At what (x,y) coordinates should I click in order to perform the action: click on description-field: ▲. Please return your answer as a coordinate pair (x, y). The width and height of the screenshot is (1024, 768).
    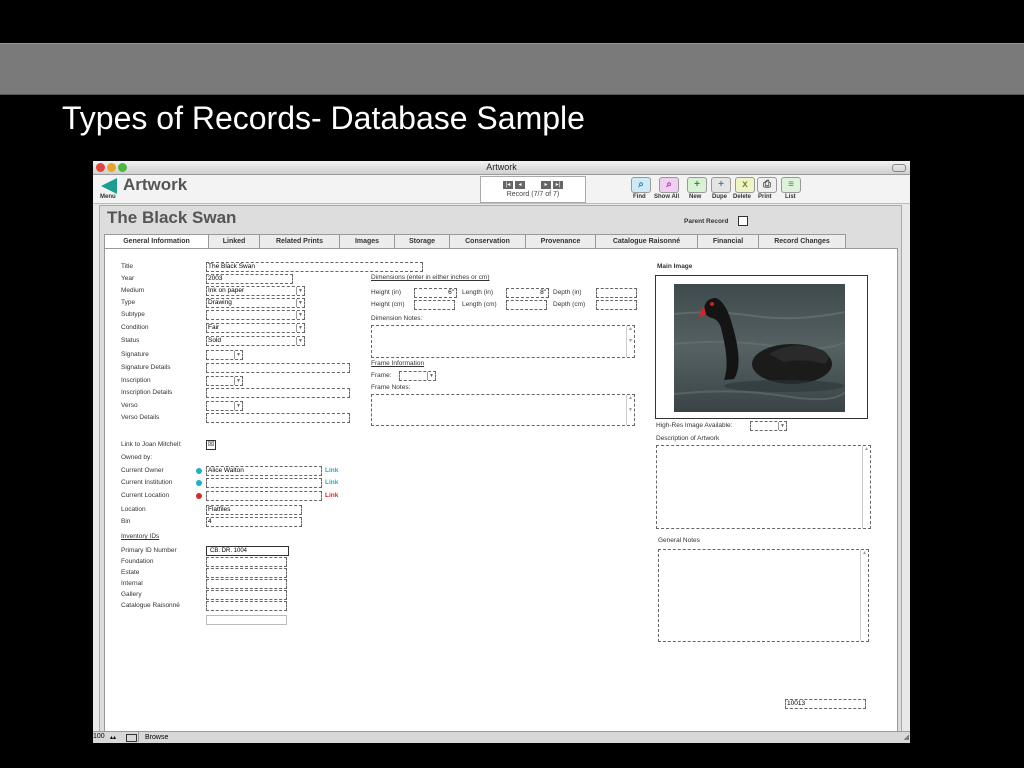
    Looking at the image, I should click on (763, 487).